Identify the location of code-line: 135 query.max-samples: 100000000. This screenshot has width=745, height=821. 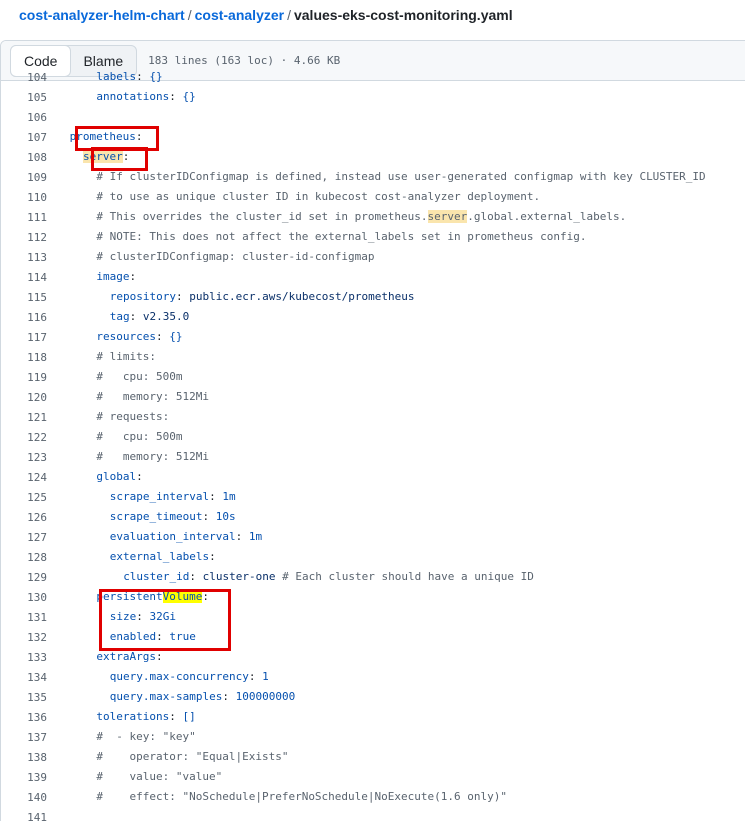
(372, 697).